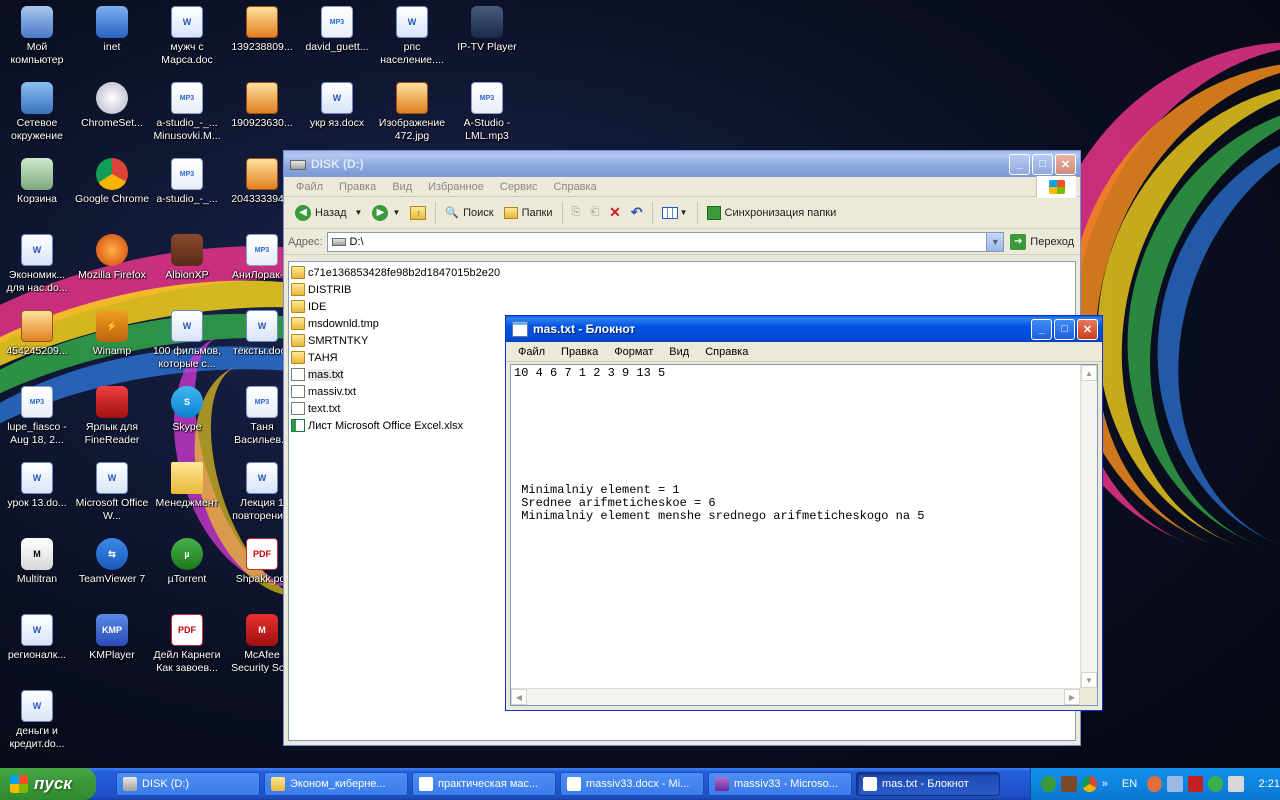 The height and width of the screenshot is (800, 1280). I want to click on desktop-icon: Mozilla Firefox, so click(112, 264).